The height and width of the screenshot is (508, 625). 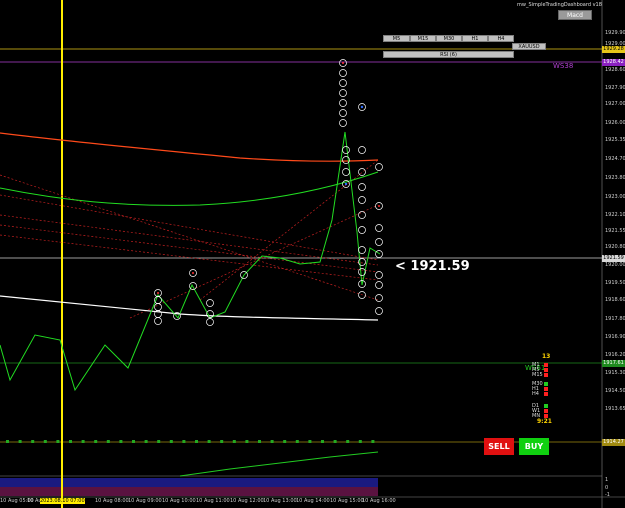 What do you see at coordinates (607, 480) in the screenshot?
I see `macd-tick-label: 1` at bounding box center [607, 480].